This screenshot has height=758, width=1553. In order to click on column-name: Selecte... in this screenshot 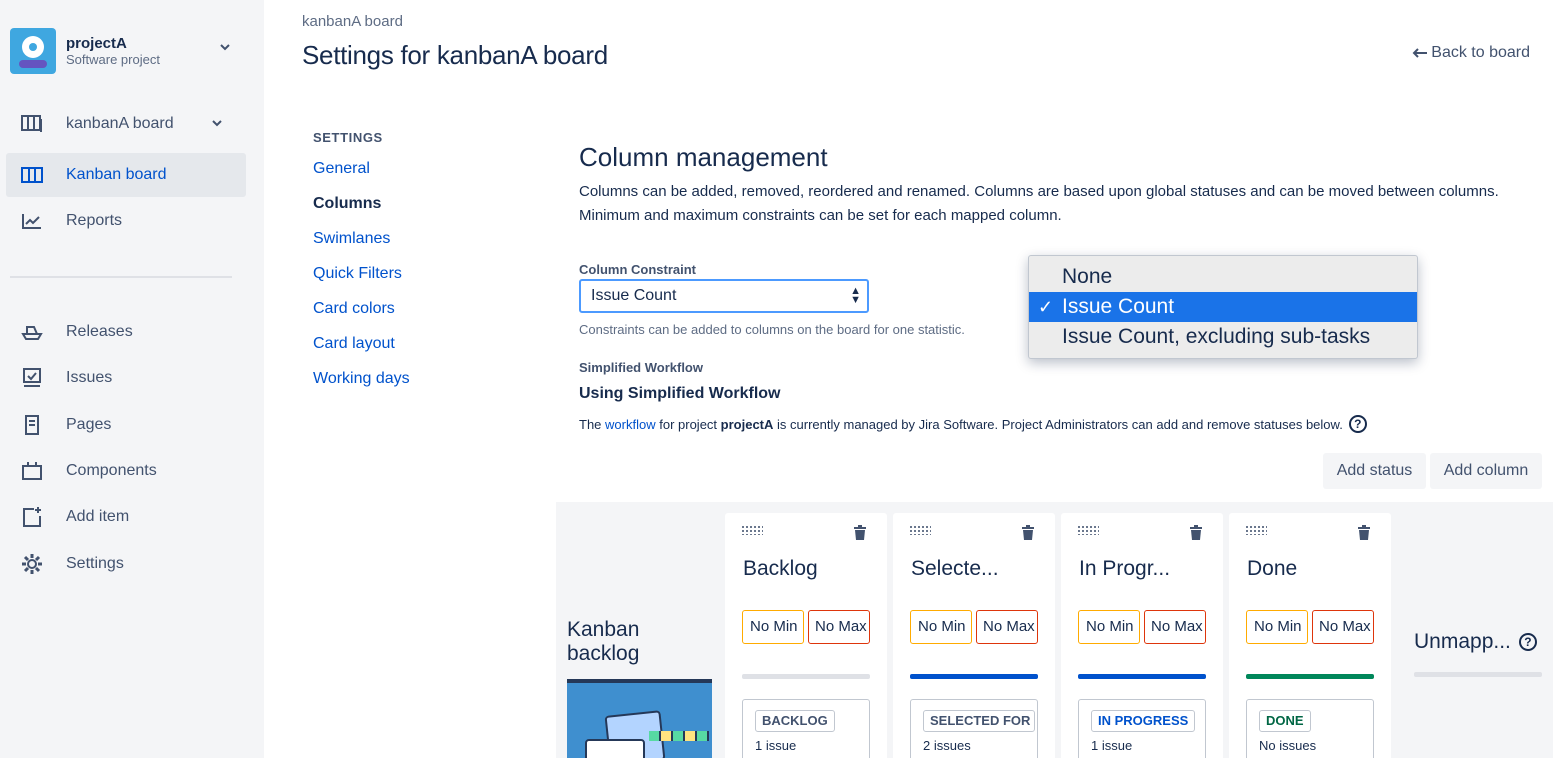, I will do `click(955, 569)`.